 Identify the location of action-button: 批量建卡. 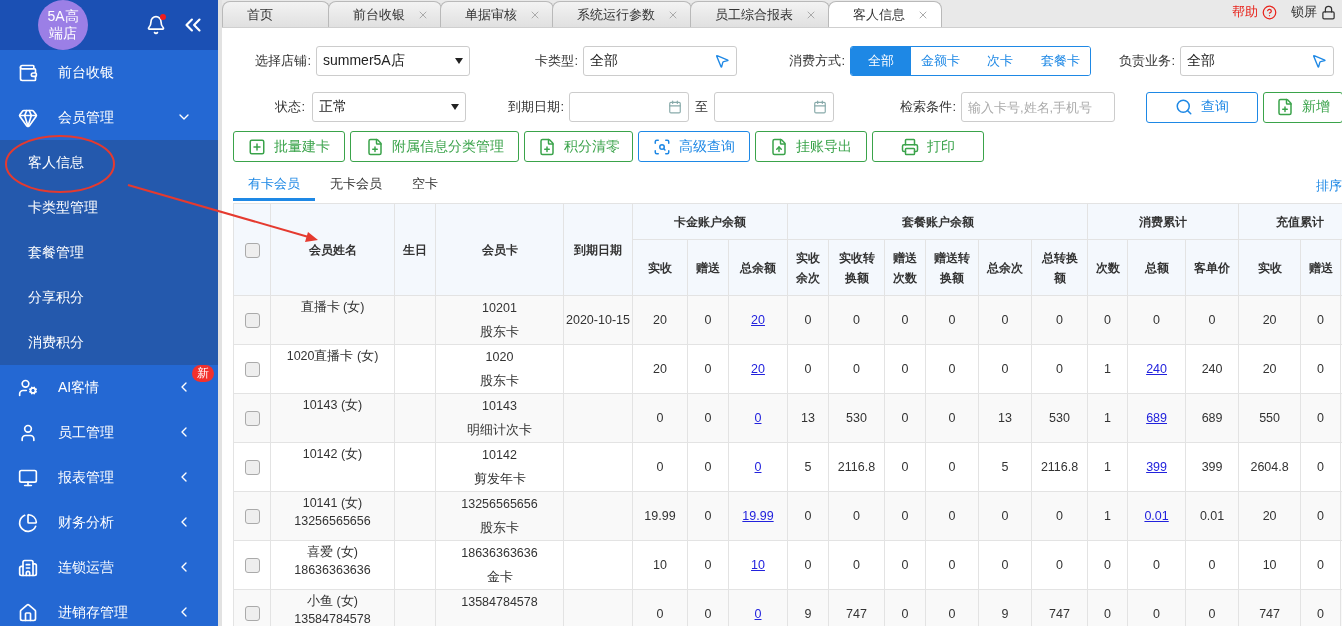
(289, 146).